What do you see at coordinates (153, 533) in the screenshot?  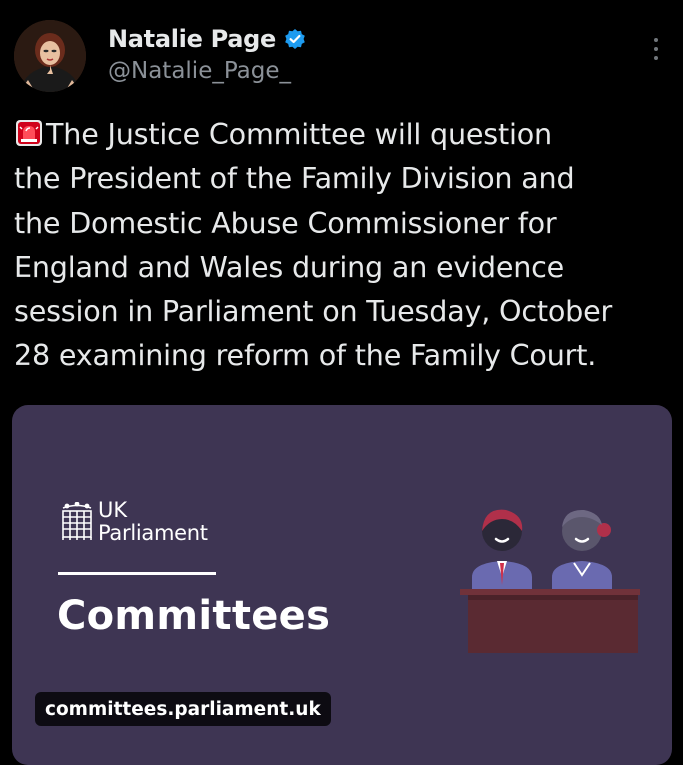 I see `brand-line-parliament: Parliament` at bounding box center [153, 533].